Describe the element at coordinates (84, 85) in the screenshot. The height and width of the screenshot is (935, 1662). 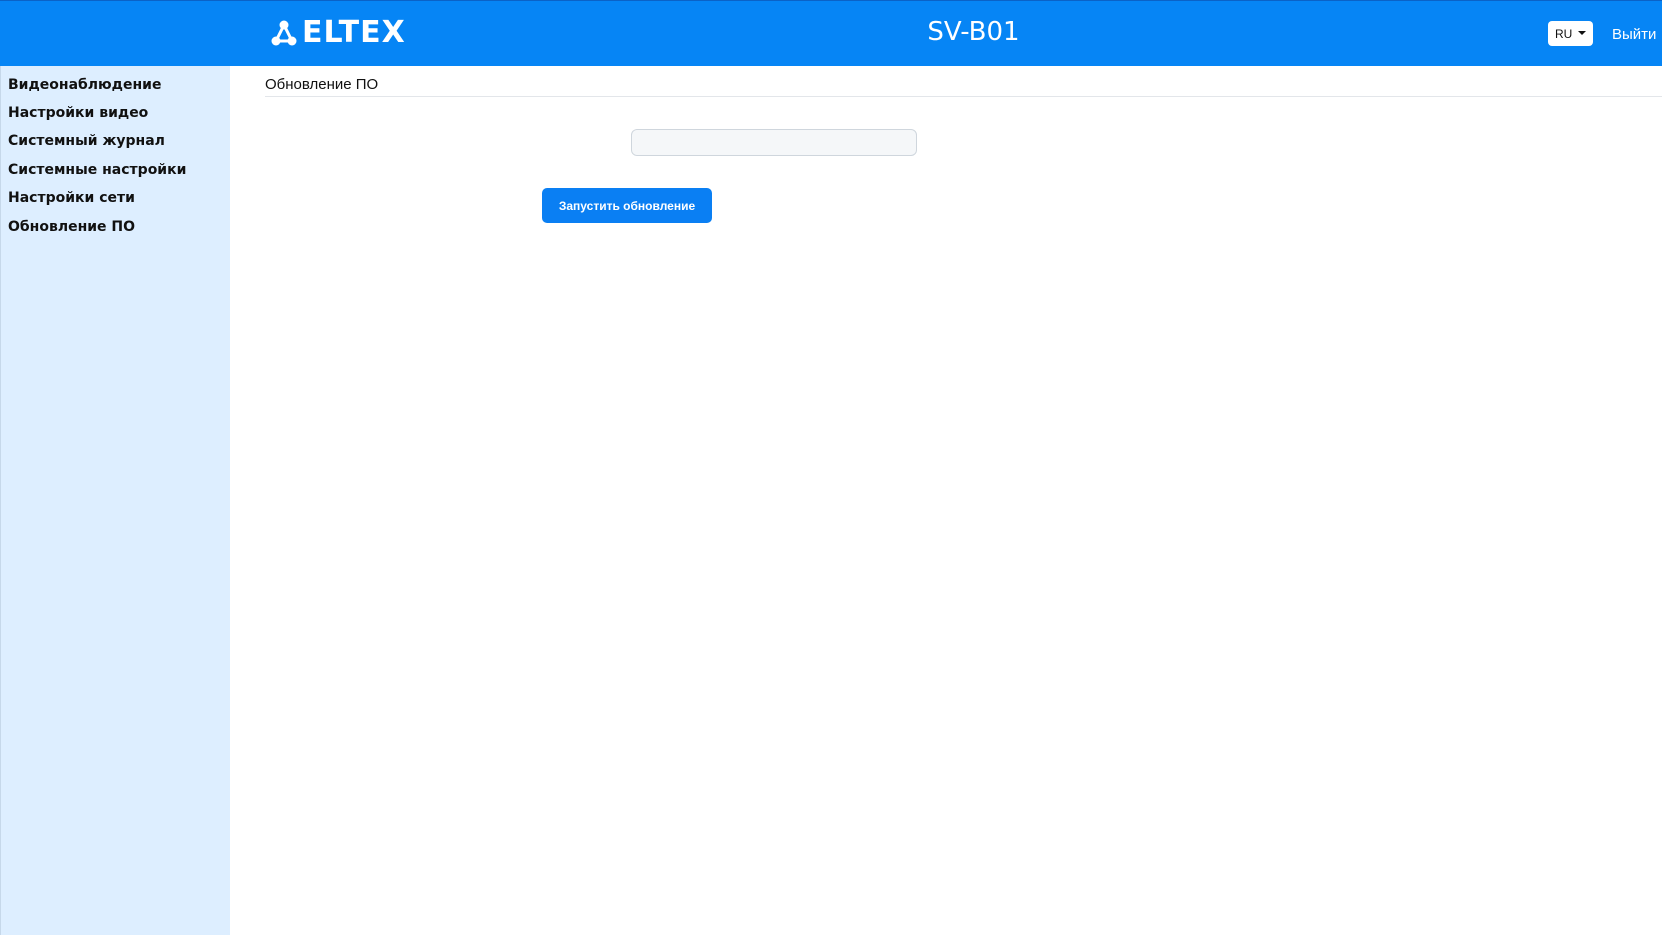
I see `sidebar-item-video-surveillance: Видеонаблюдение` at that location.